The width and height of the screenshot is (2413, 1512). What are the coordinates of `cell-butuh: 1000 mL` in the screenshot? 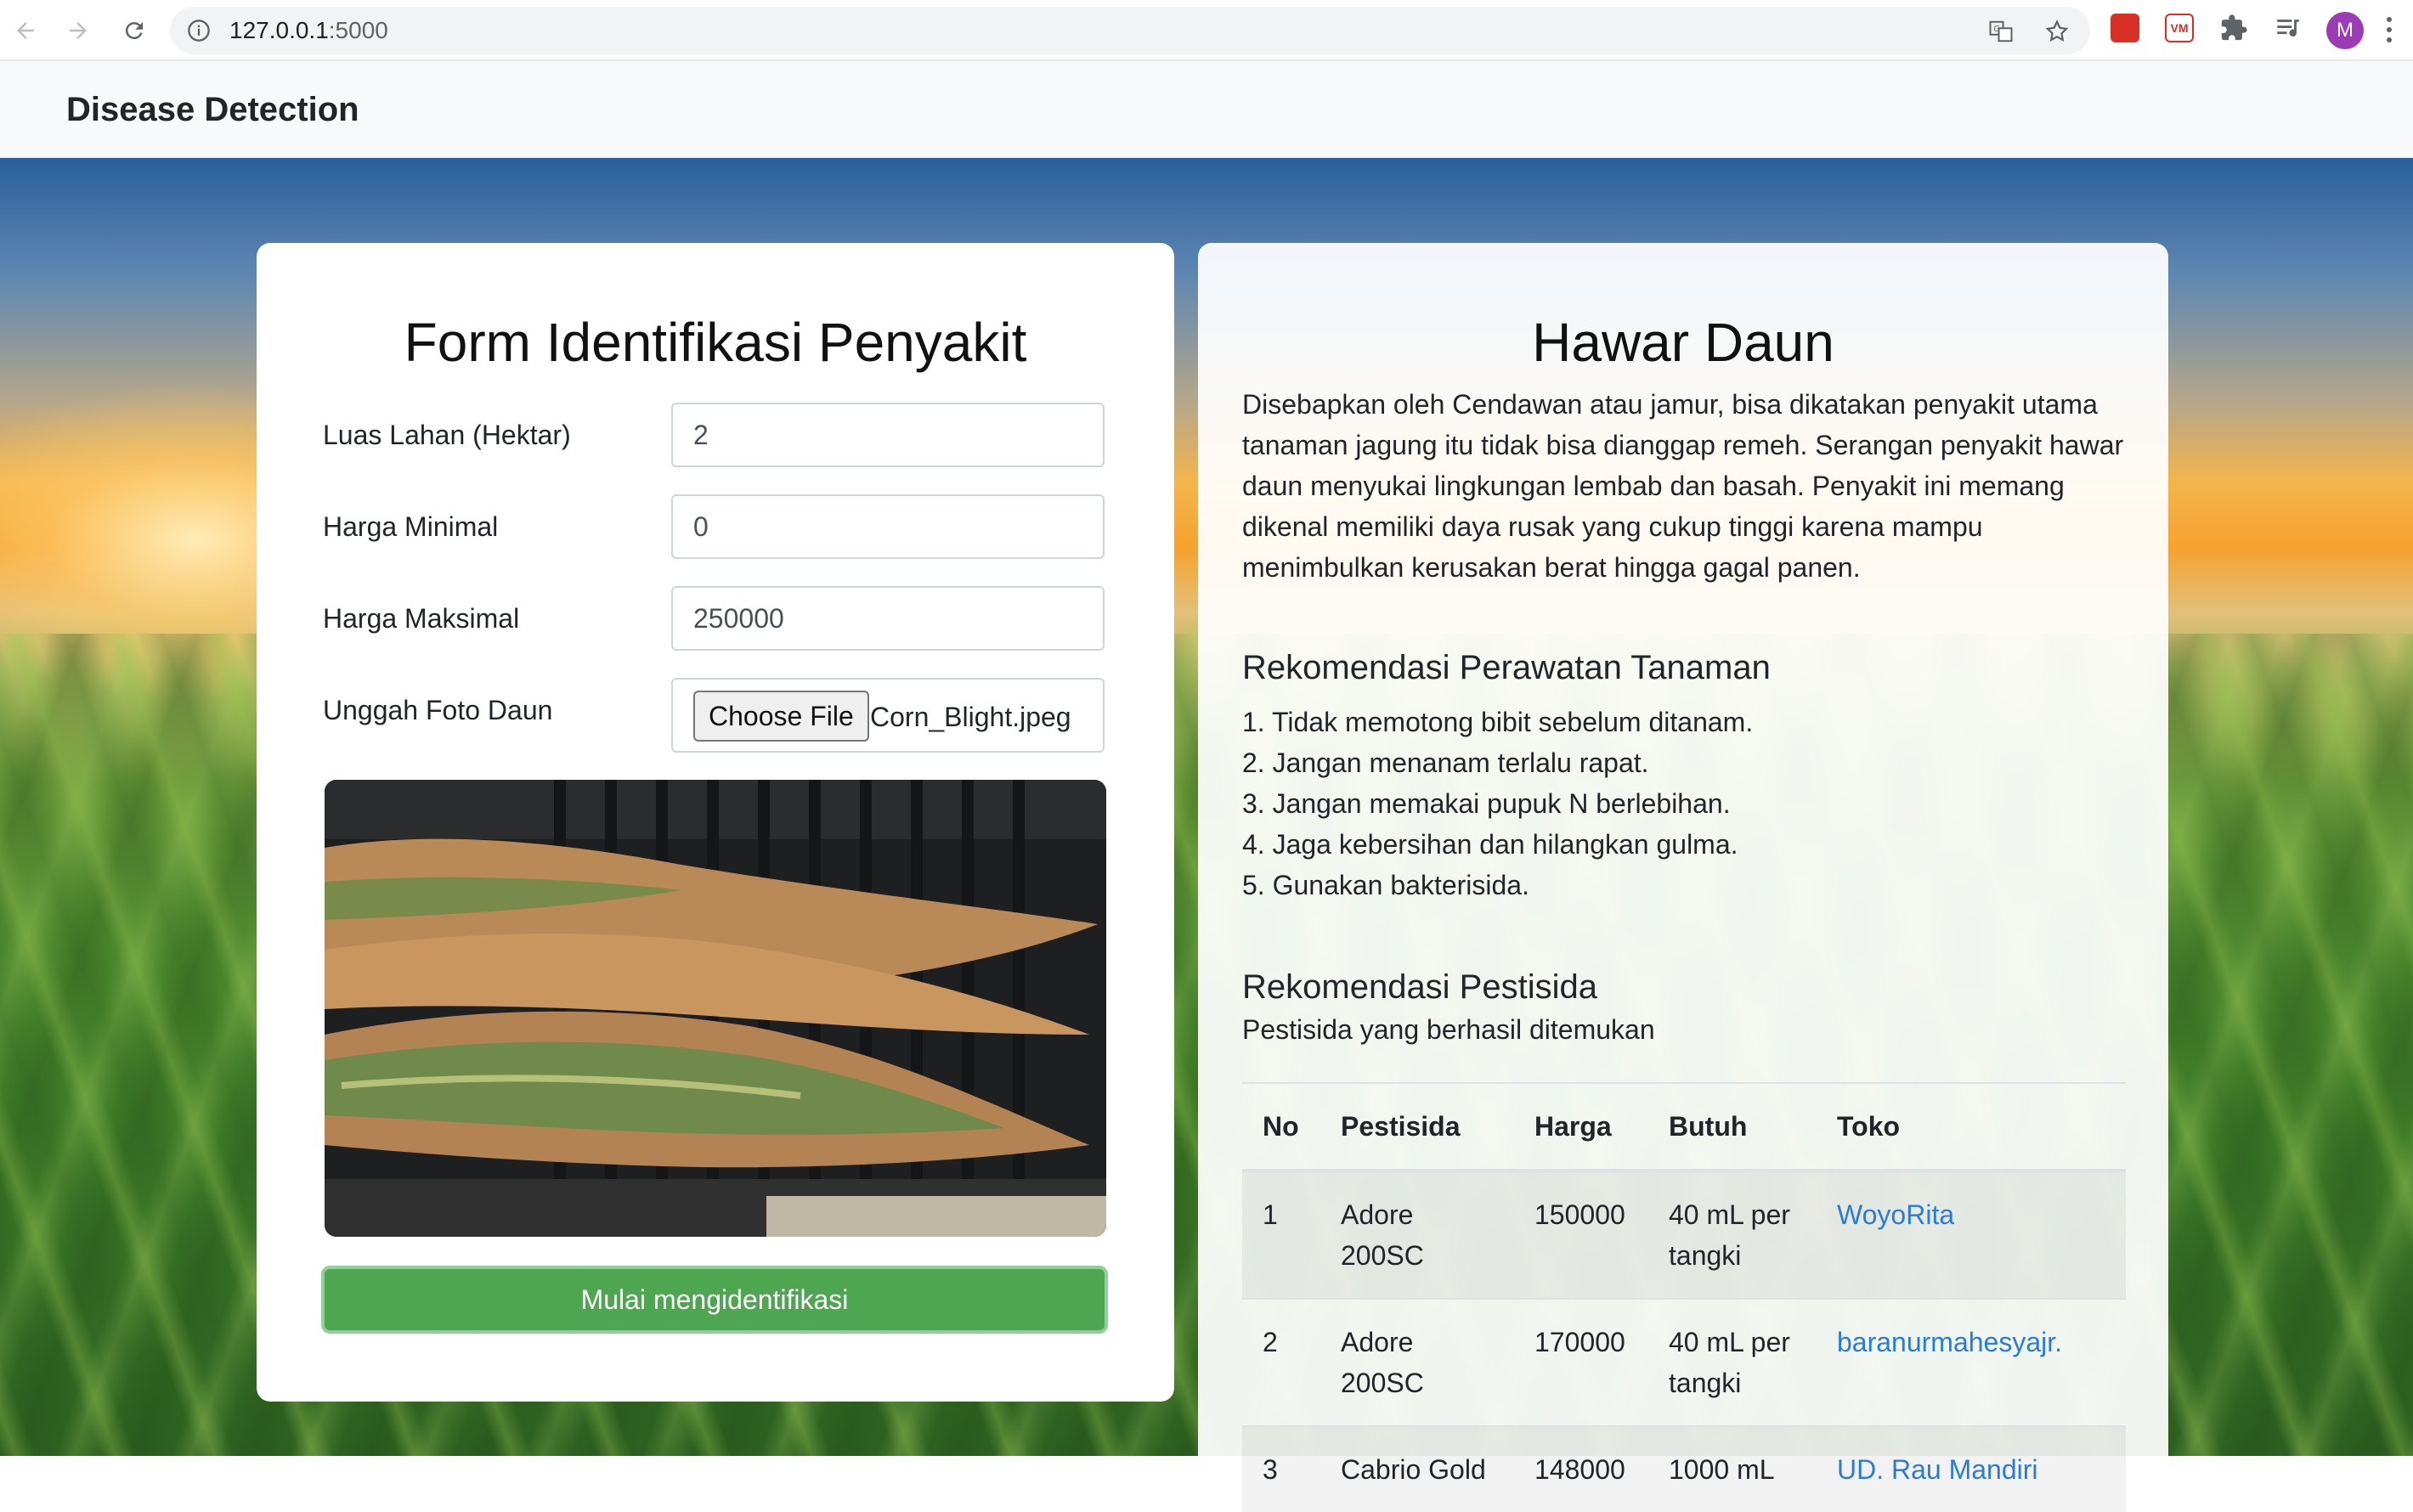 It's located at (1732, 1468).